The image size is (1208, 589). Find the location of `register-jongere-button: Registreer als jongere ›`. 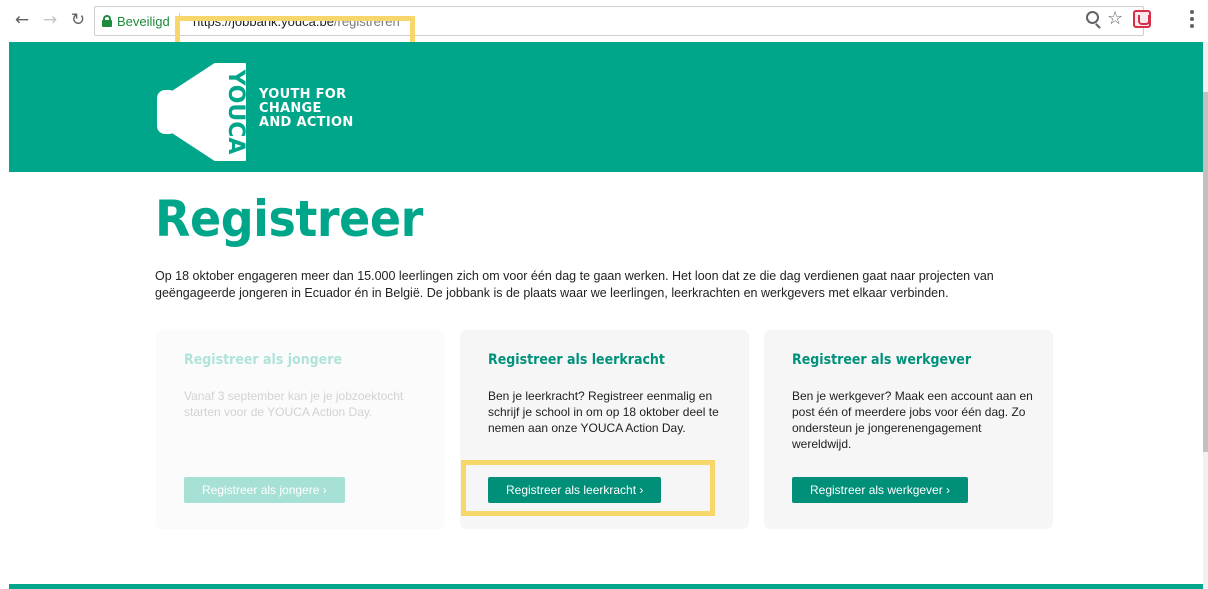

register-jongere-button: Registreer als jongere › is located at coordinates (264, 490).